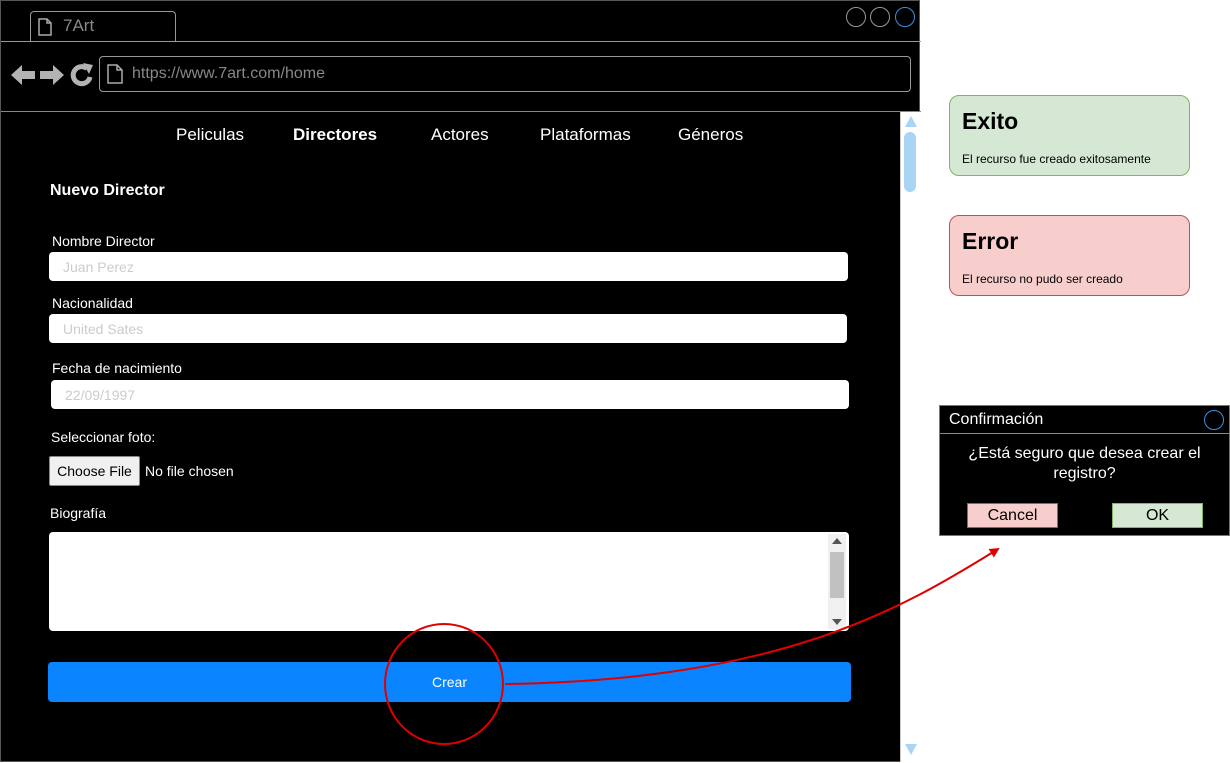  I want to click on scroll-up-arrow-icon, so click(911, 121).